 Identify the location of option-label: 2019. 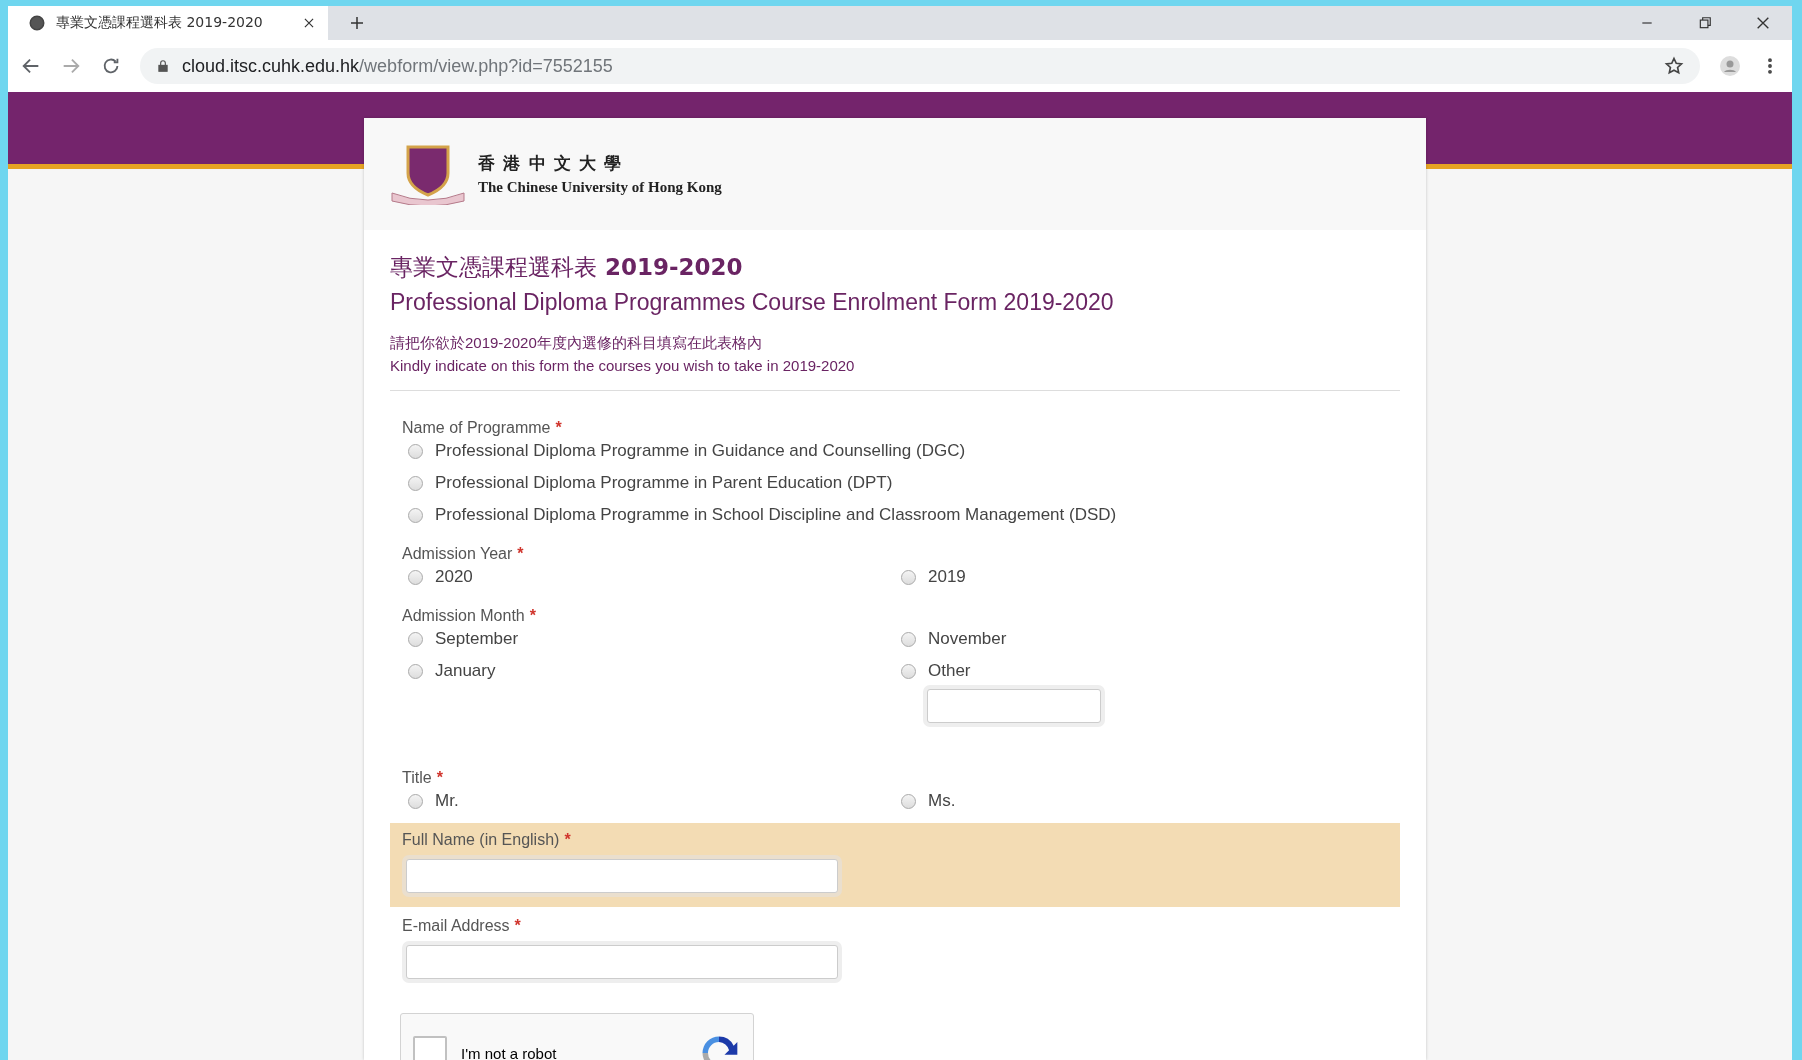
(947, 577).